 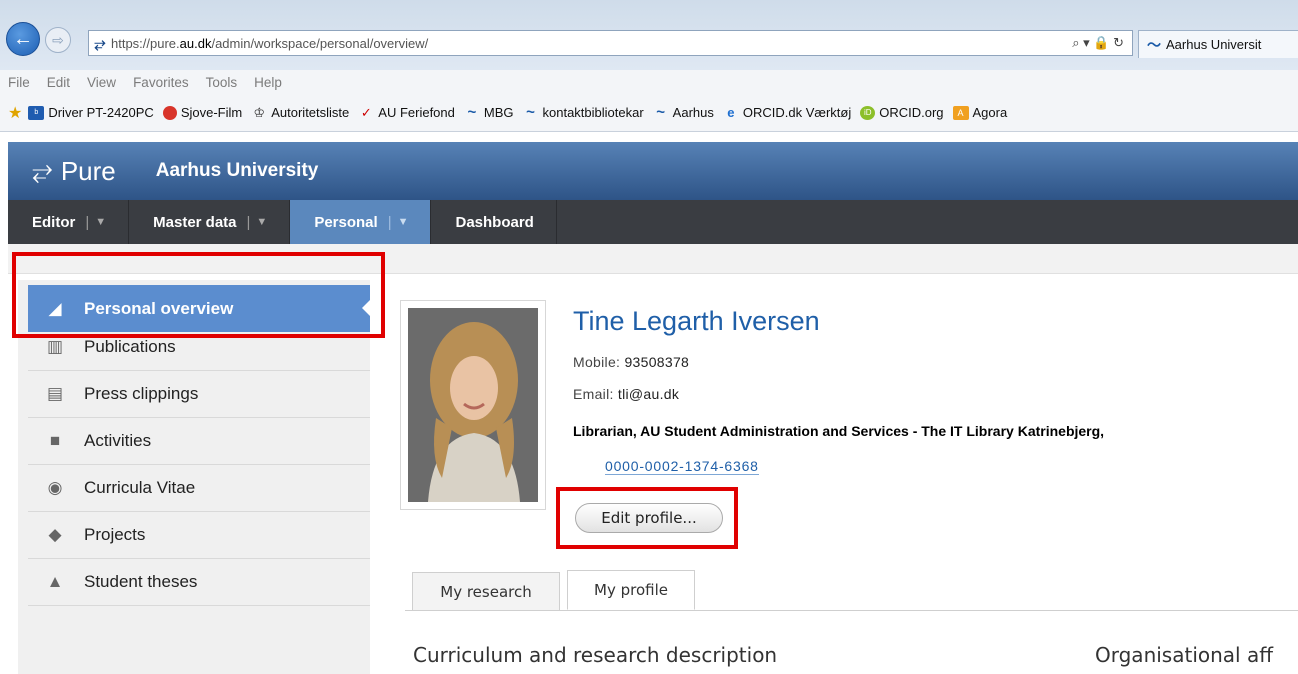 What do you see at coordinates (1184, 655) in the screenshot?
I see `organisational-section-title: Organisational aff` at bounding box center [1184, 655].